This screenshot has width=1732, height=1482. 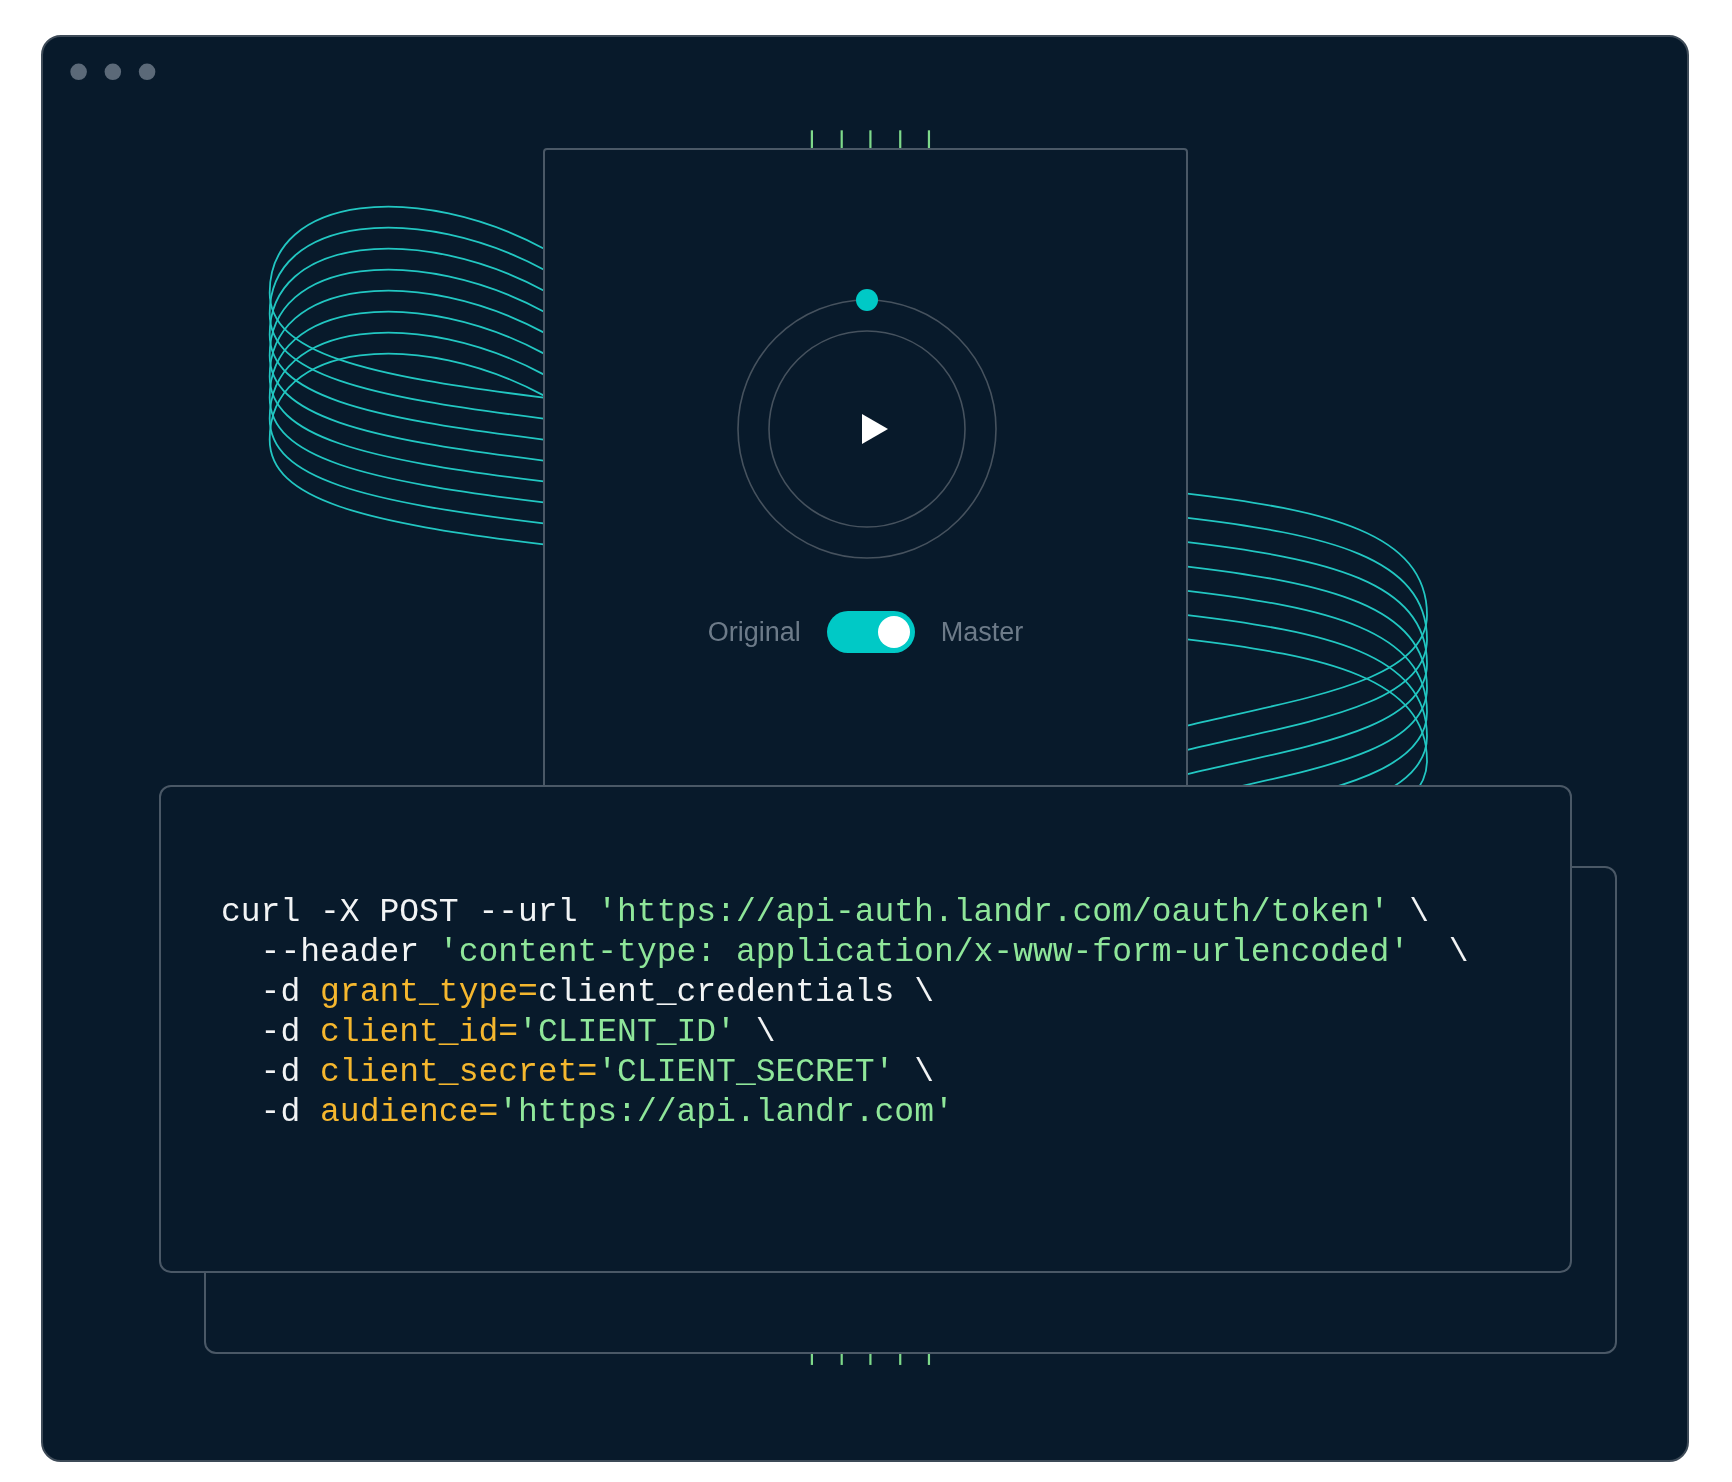 What do you see at coordinates (607, 1113) in the screenshot?
I see `code-line: -d audience='https://api.landr.com'` at bounding box center [607, 1113].